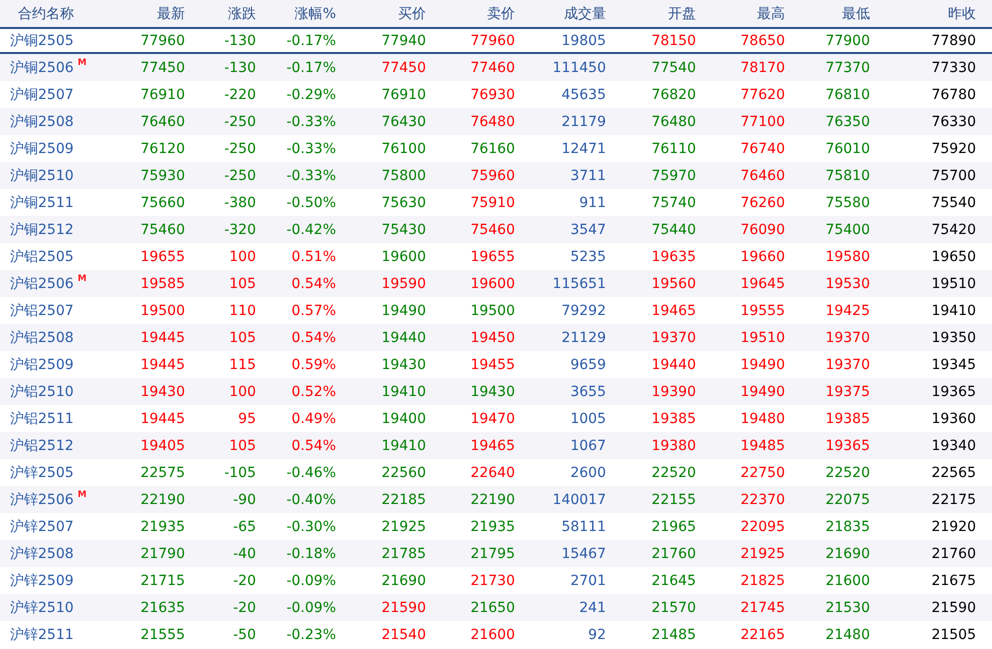 Image resolution: width=992 pixels, height=649 pixels. I want to click on contract-name: 沪锌2510, so click(42, 607).